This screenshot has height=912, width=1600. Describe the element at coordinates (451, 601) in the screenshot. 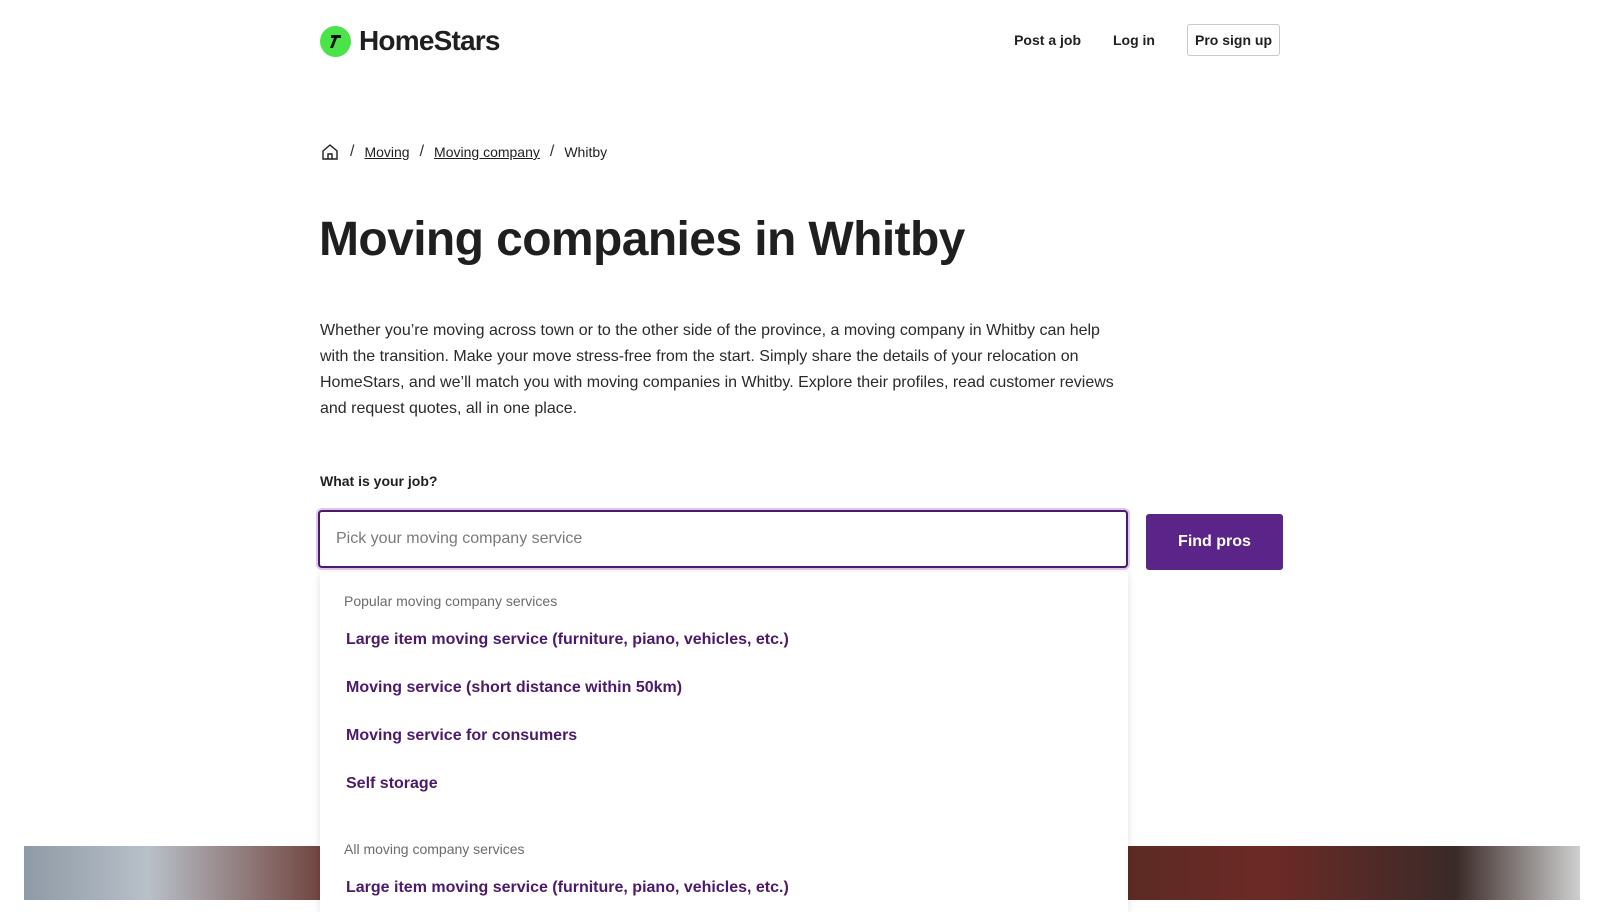

I see `popular-services-heading: Popular moving company services` at that location.